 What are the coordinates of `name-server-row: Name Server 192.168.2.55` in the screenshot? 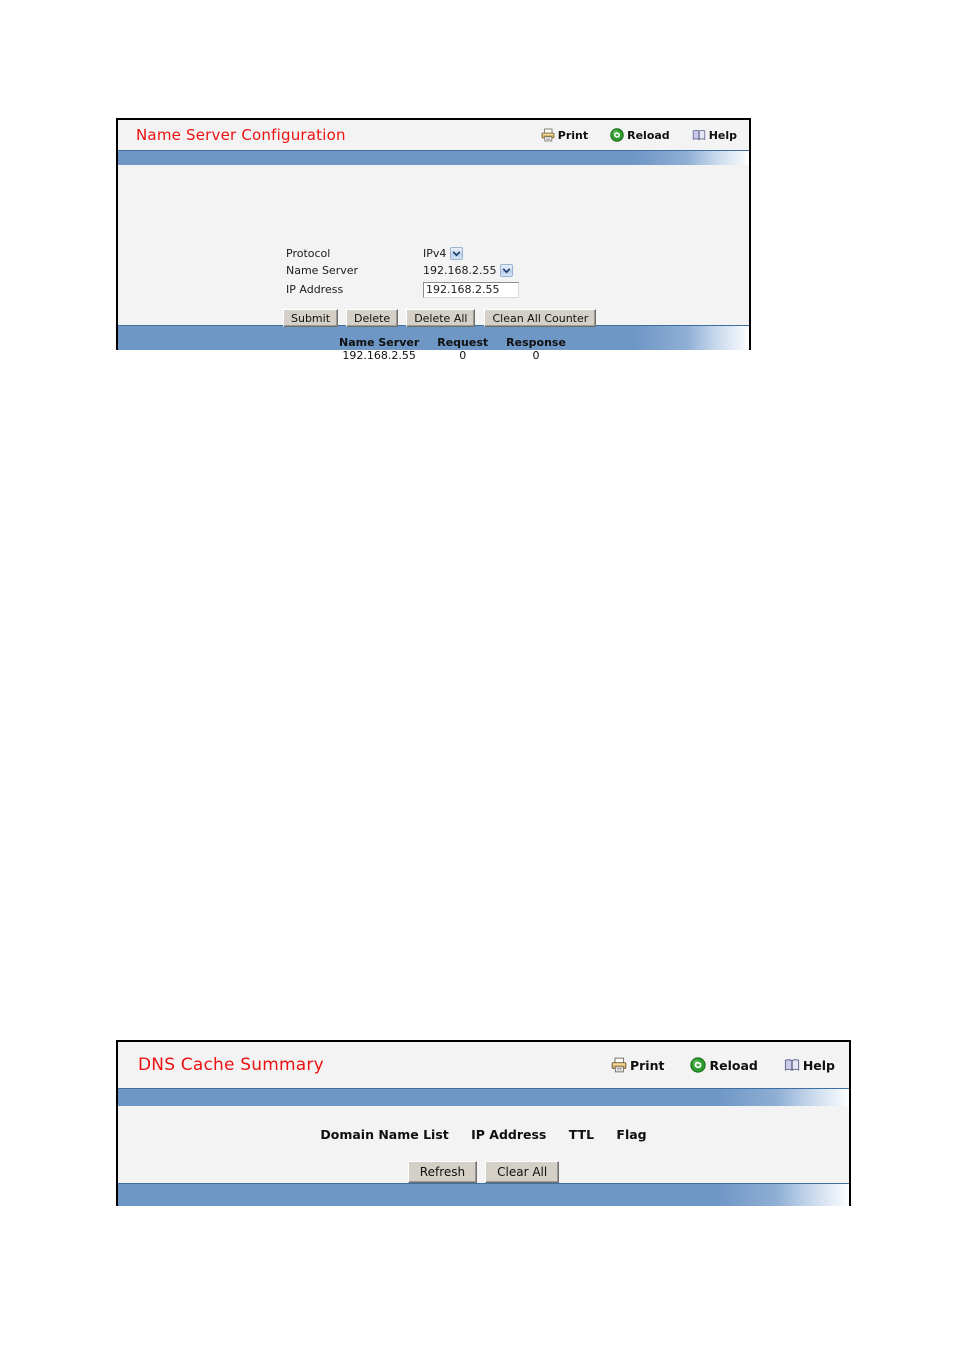 It's located at (441, 270).